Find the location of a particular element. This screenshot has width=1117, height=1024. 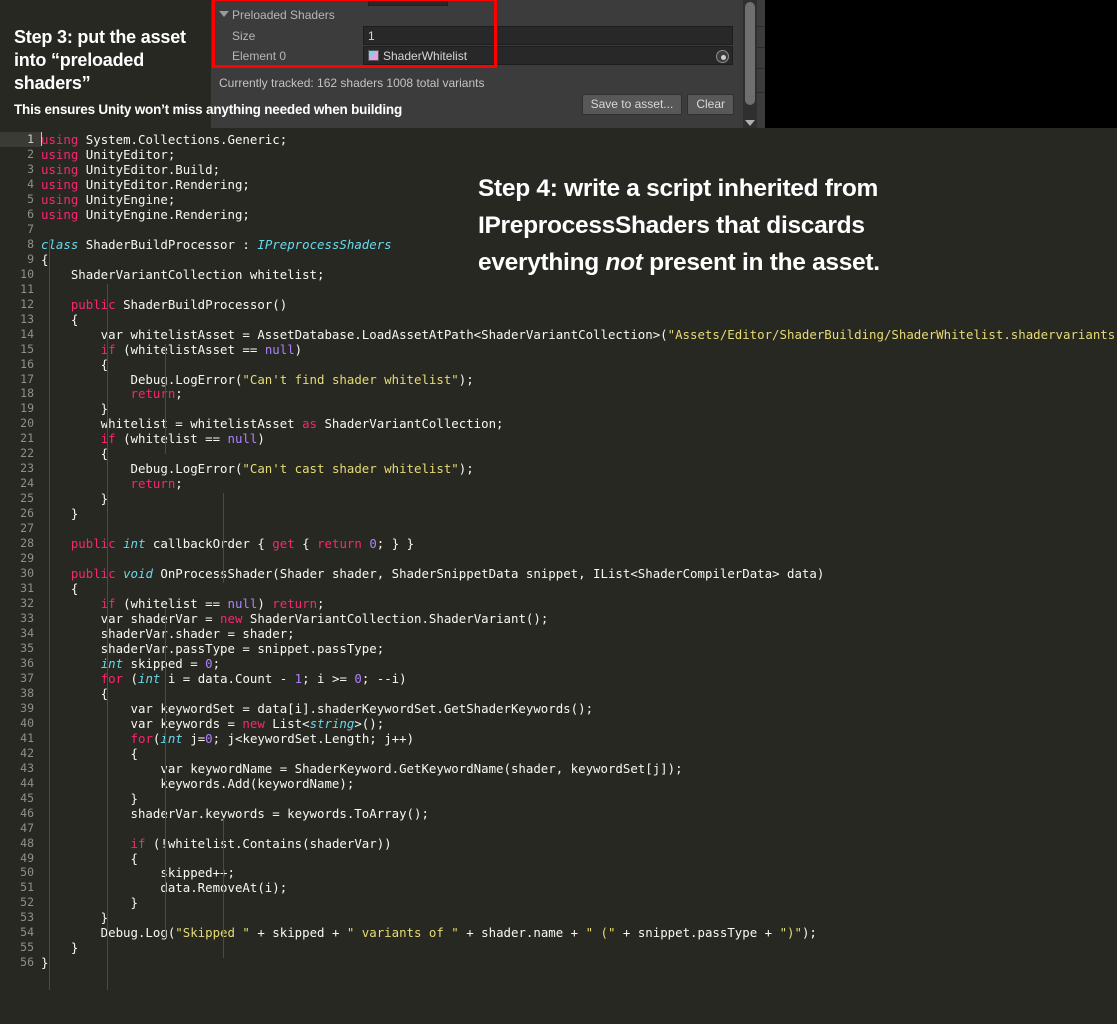

code-token: ShaderVariantCollection.ShaderVariant(); is located at coordinates (395, 618).